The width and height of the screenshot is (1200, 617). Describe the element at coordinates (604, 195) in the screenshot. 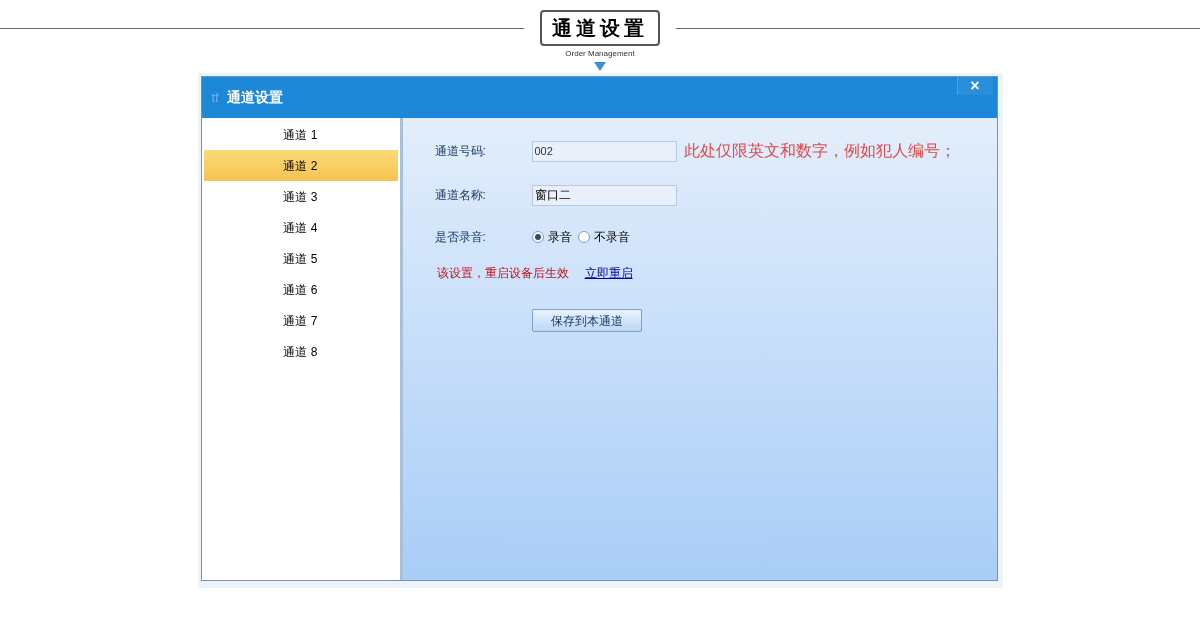

I see `input-field: 窗口二` at that location.